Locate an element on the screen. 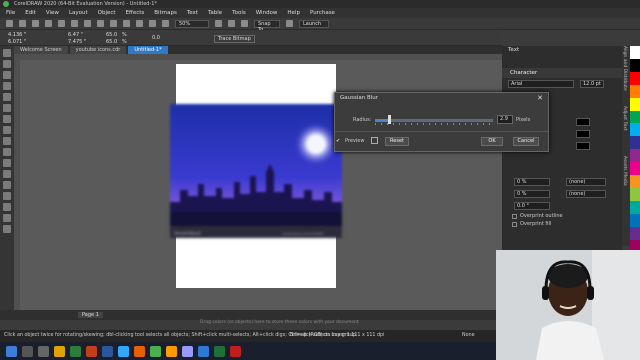  excel-icon is located at coordinates (75, 351).